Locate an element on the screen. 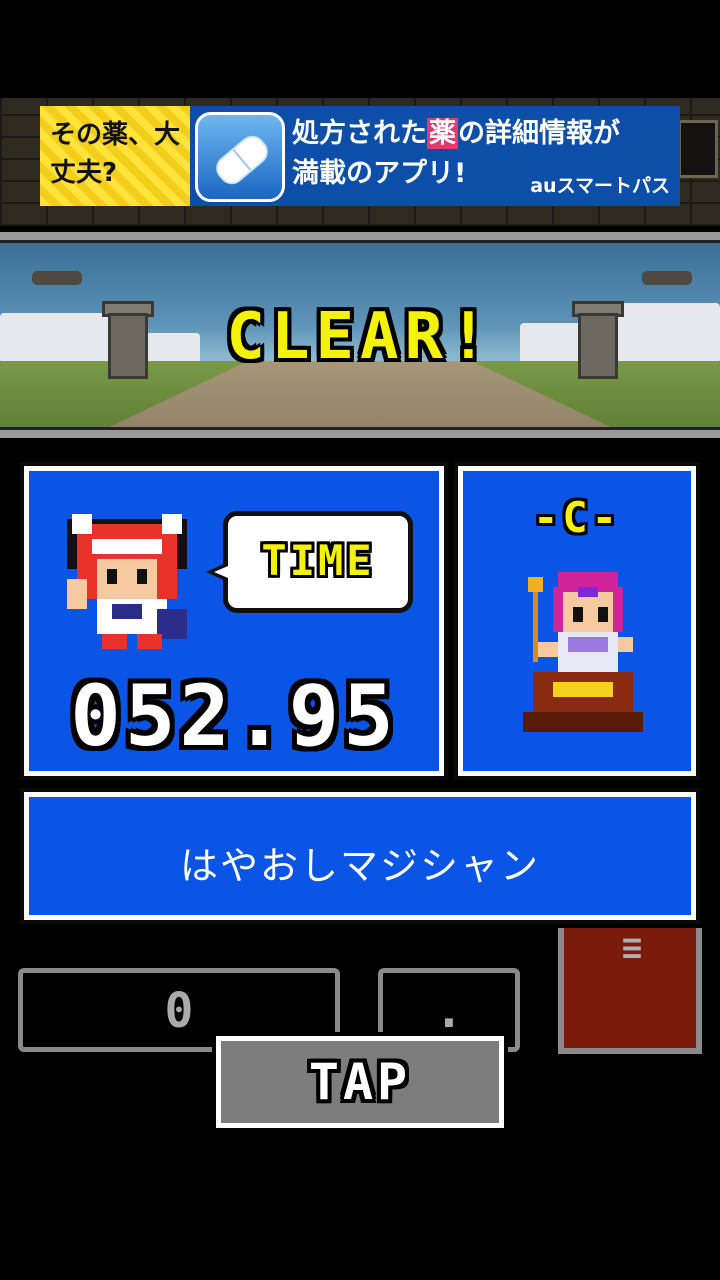 This screenshot has width=720, height=1280. rank-panel: -C- is located at coordinates (577, 621).